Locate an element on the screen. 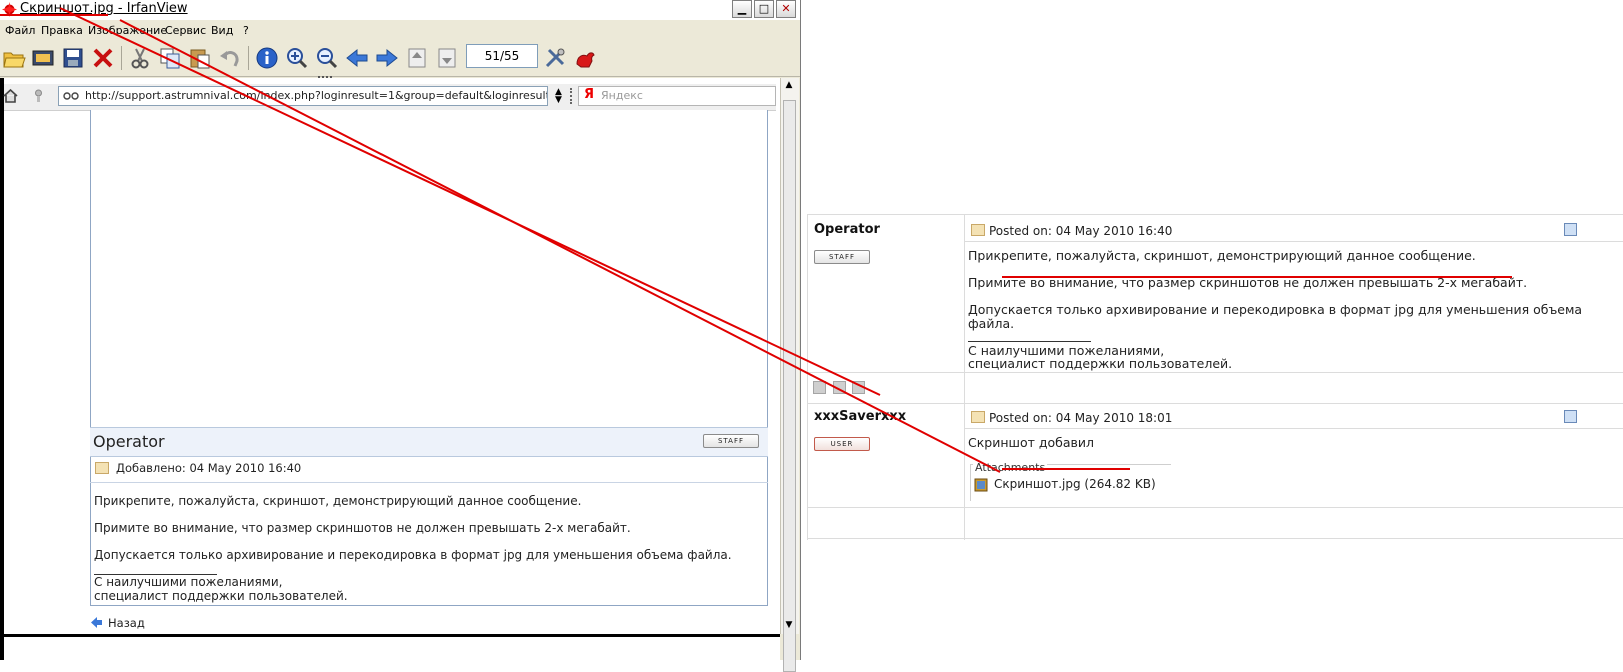  open-icon is located at coordinates (14, 58).